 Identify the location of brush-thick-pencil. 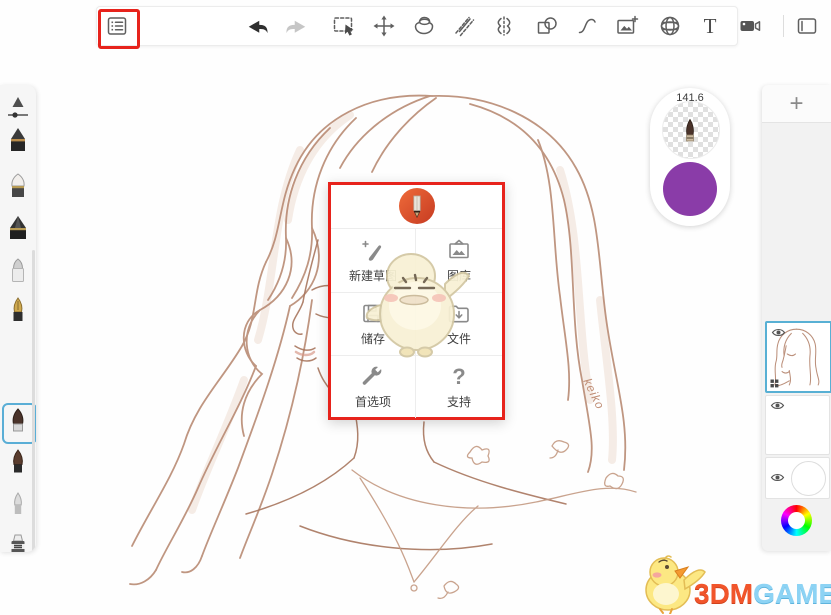
(18, 229).